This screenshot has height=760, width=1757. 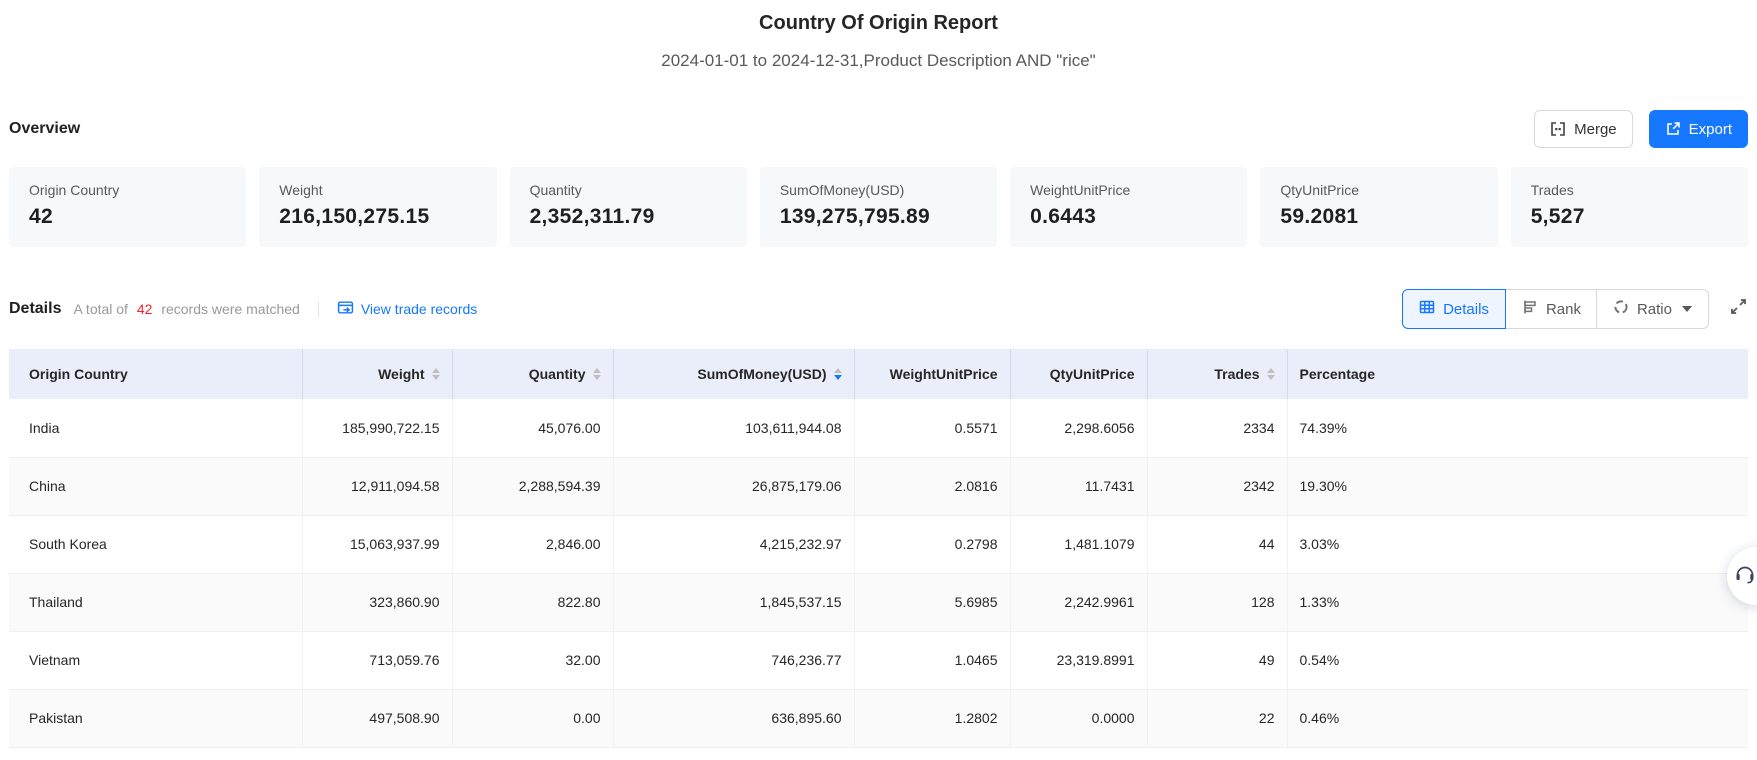 What do you see at coordinates (401, 374) in the screenshot?
I see `column-label: Weight` at bounding box center [401, 374].